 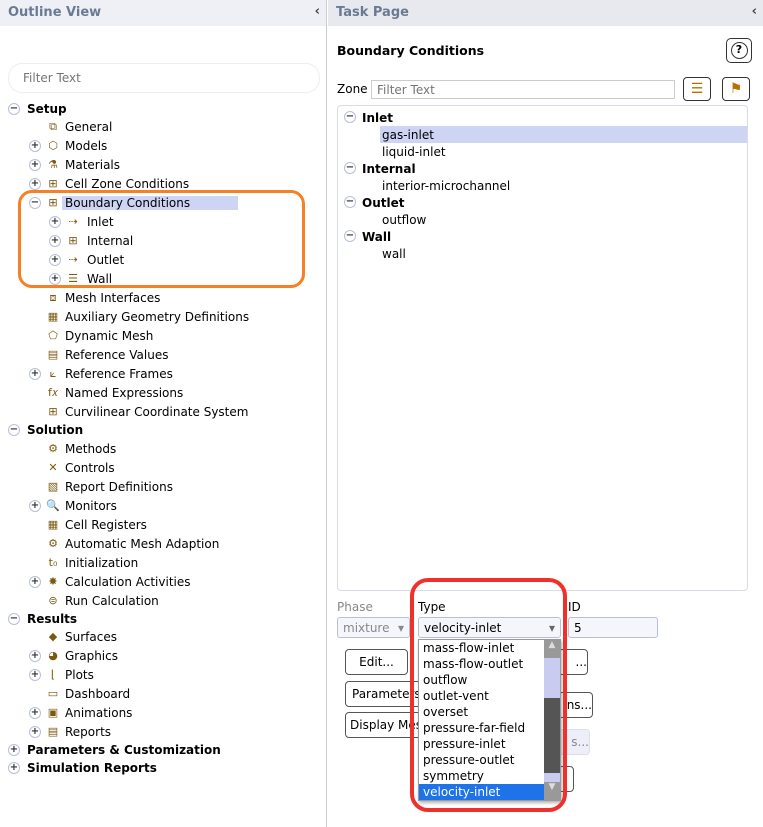 I want to click on help-button: ?, so click(x=739, y=50).